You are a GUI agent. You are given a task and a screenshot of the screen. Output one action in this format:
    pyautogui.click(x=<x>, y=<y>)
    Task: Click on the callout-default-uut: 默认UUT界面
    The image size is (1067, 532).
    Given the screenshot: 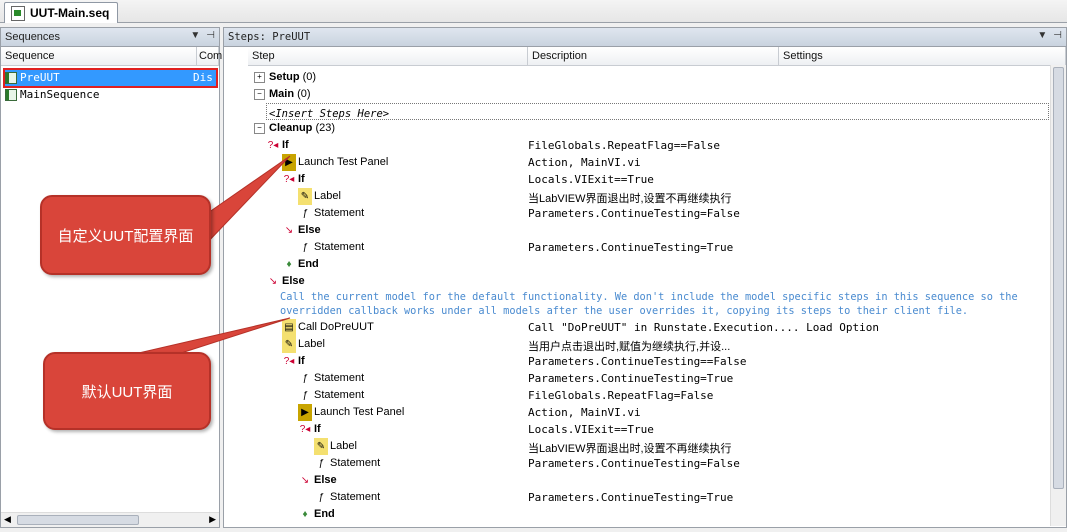 What is the action you would take?
    pyautogui.click(x=127, y=391)
    